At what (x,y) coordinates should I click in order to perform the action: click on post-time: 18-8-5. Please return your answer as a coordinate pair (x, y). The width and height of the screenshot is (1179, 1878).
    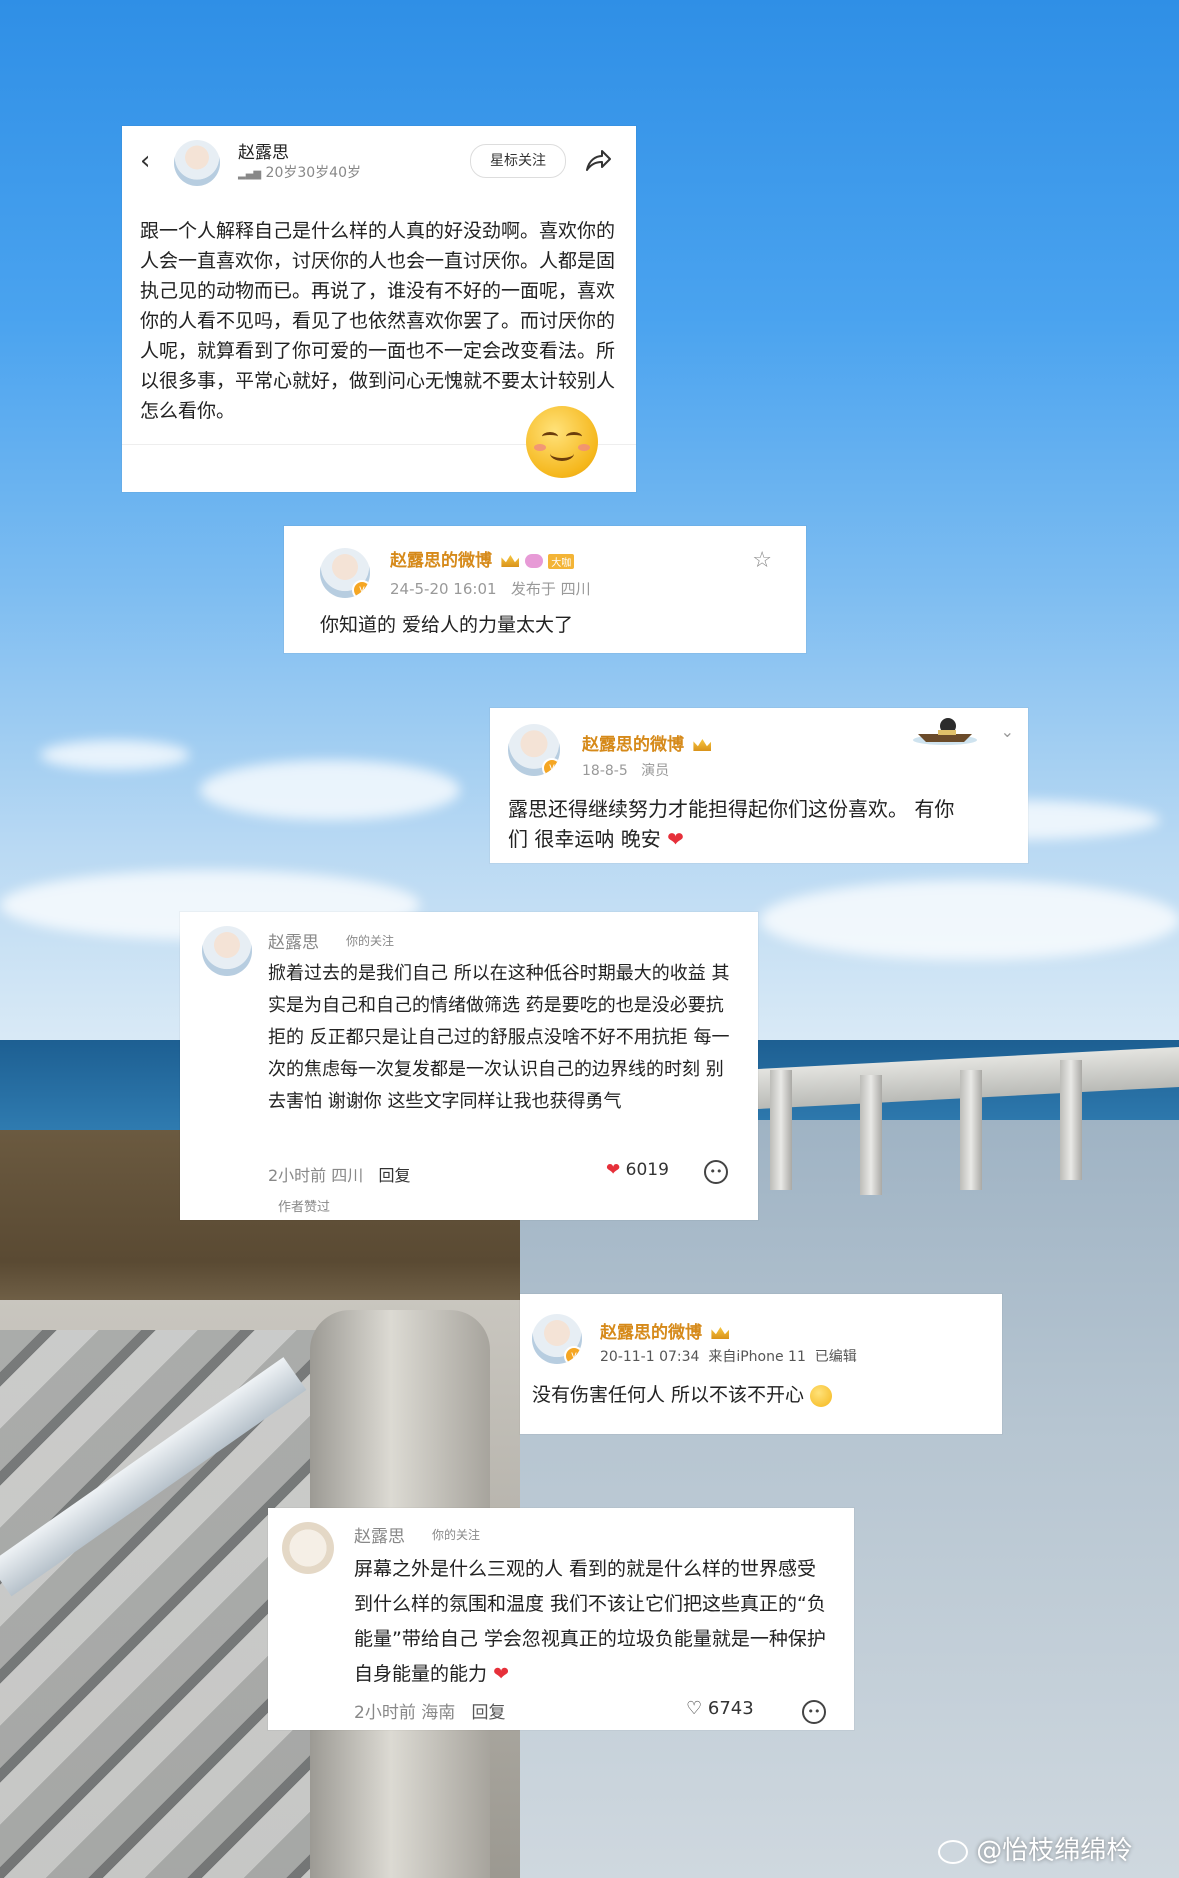
    Looking at the image, I should click on (605, 771).